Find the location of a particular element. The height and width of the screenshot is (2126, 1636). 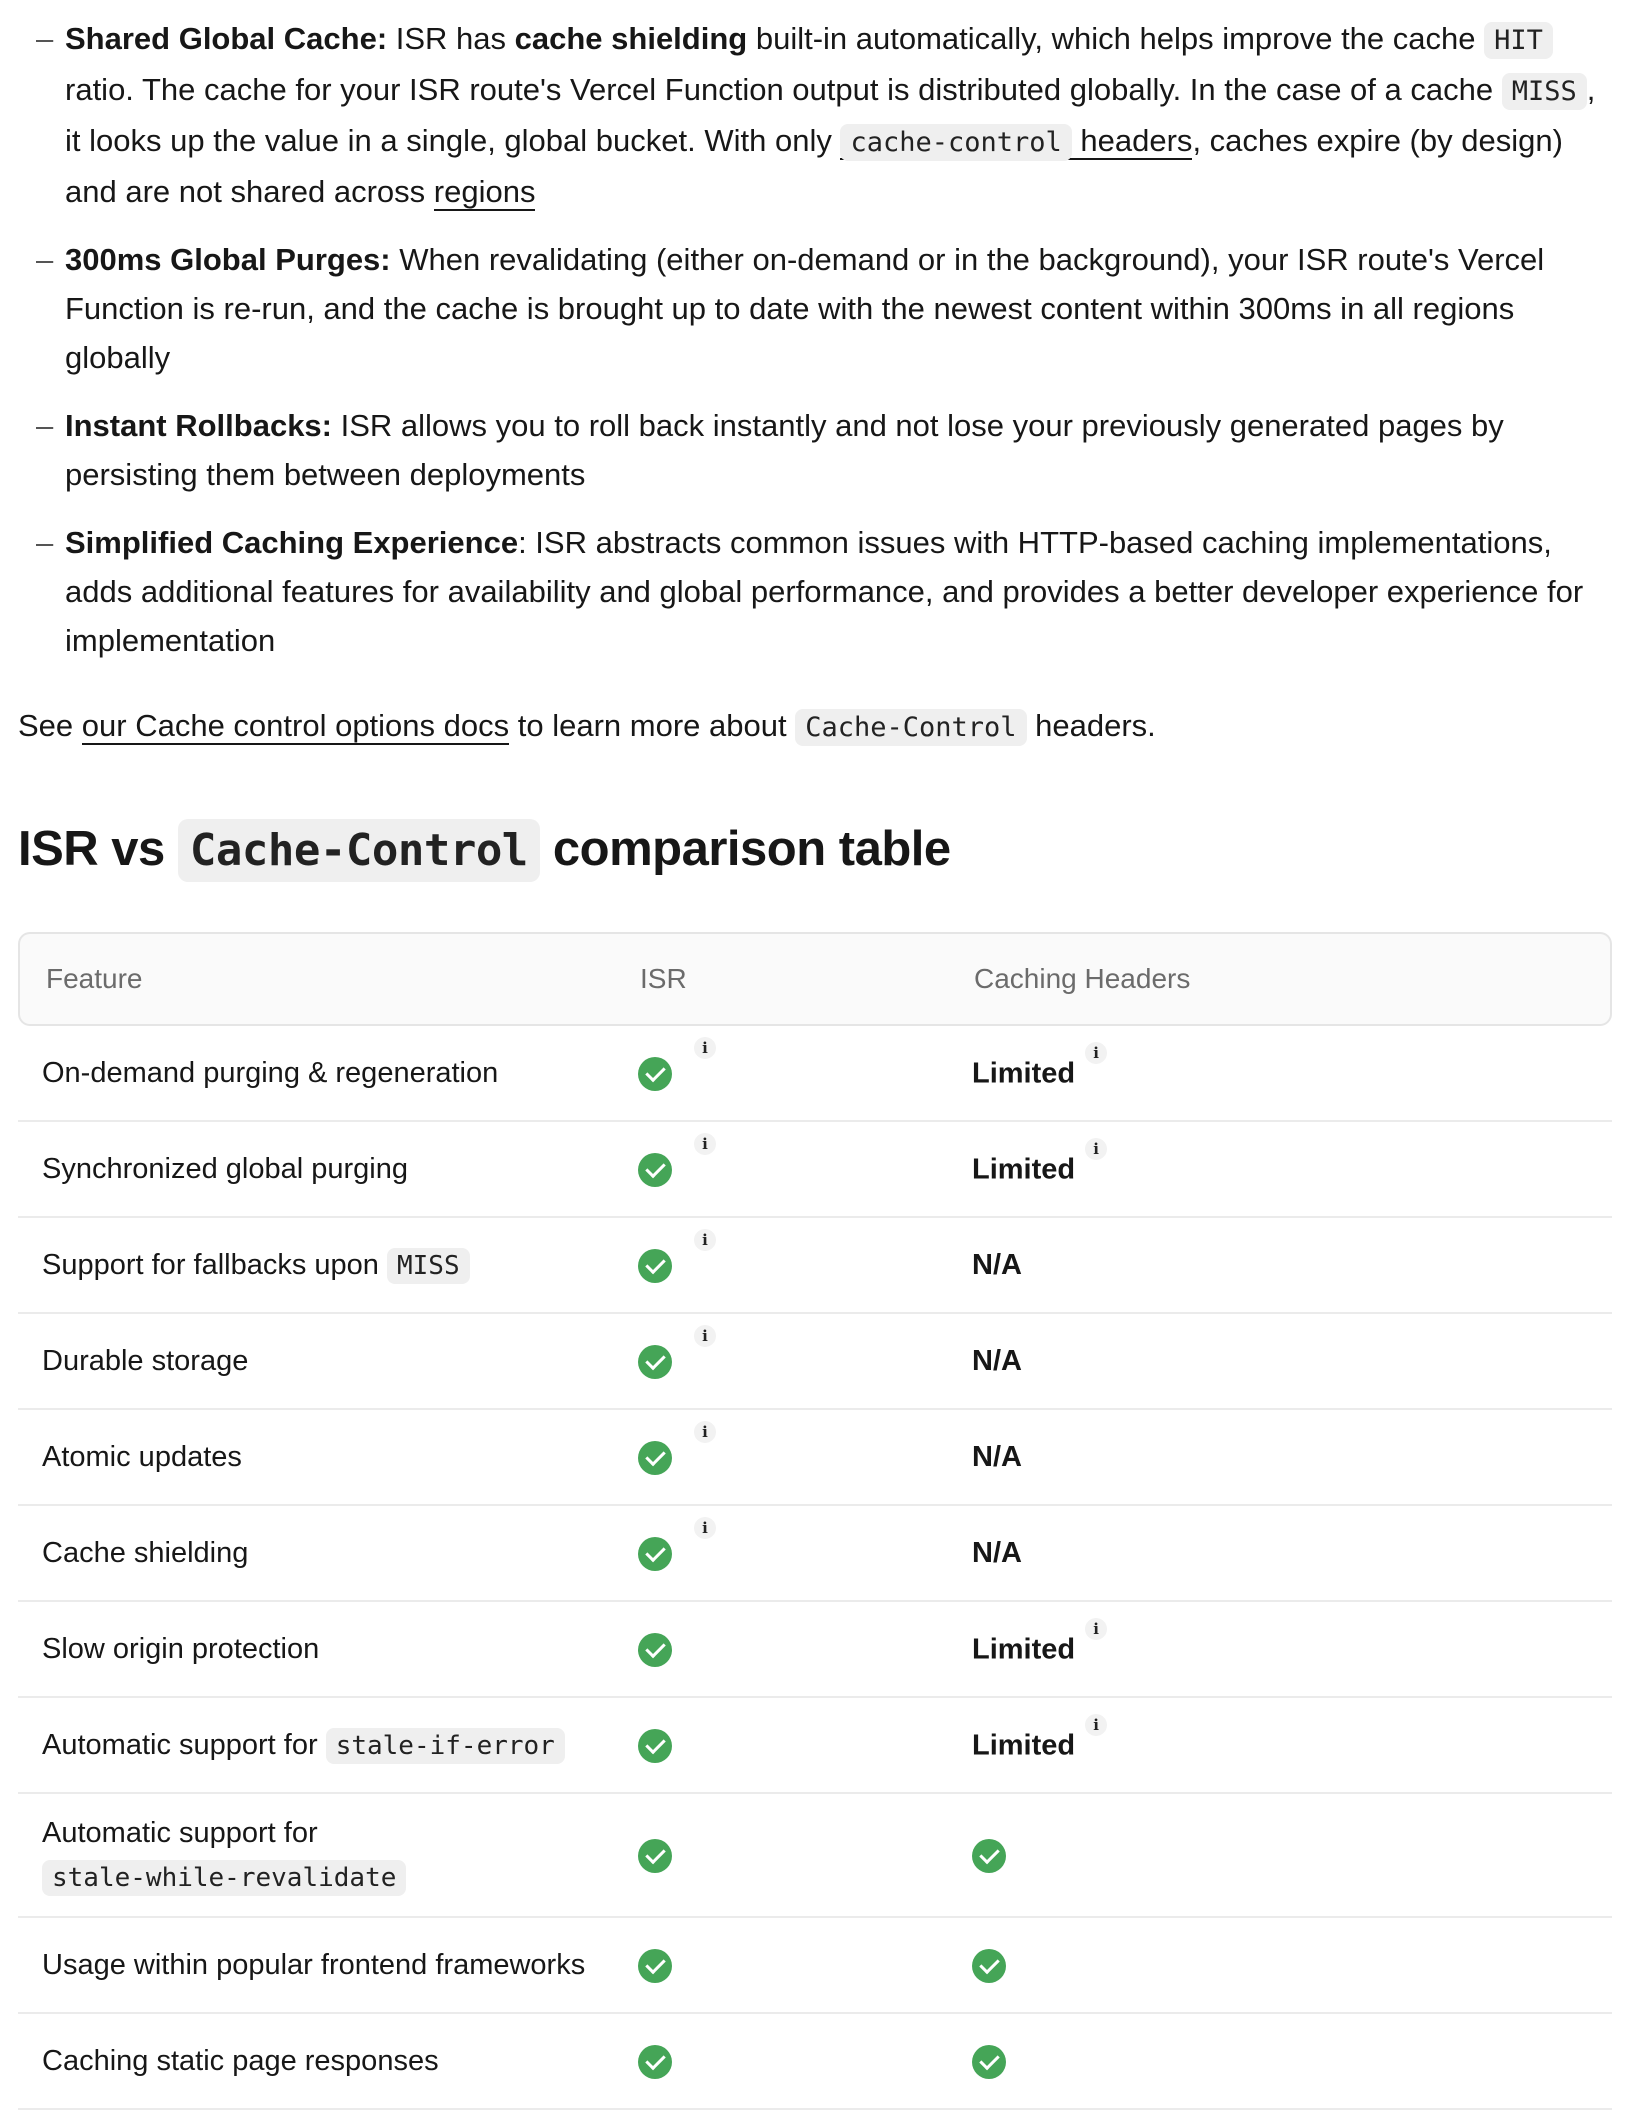

table-row: Durable storage i N/A is located at coordinates (815, 1362).